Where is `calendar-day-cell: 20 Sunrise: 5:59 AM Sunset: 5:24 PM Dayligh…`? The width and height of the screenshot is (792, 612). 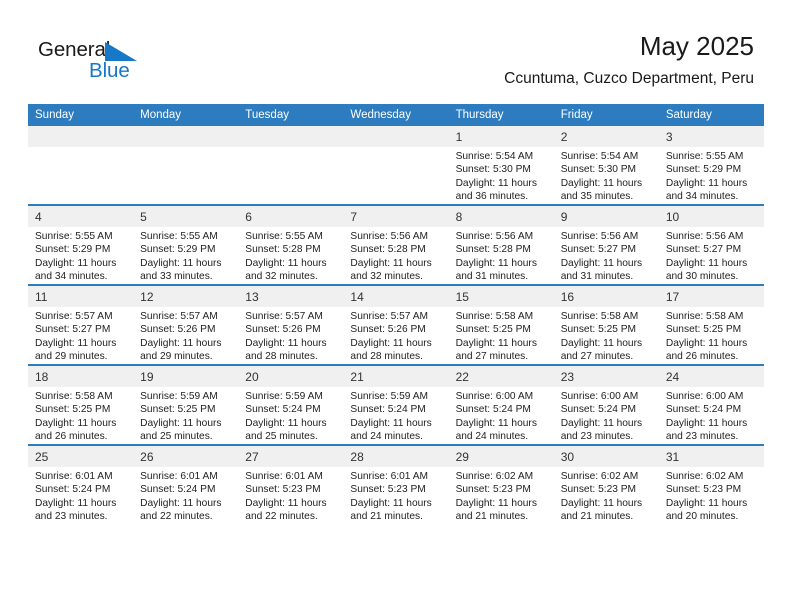
calendar-day-cell: 20 Sunrise: 5:59 AM Sunset: 5:24 PM Dayligh… is located at coordinates (291, 404).